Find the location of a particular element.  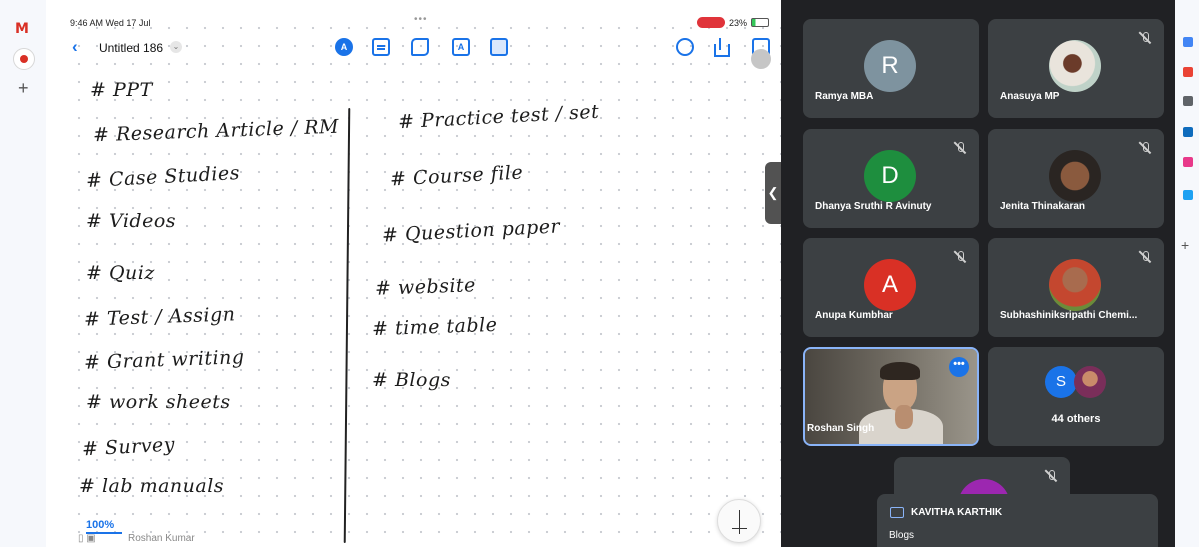

participant-name: Dhanya Sruthi R Avinuty is located at coordinates (873, 206).